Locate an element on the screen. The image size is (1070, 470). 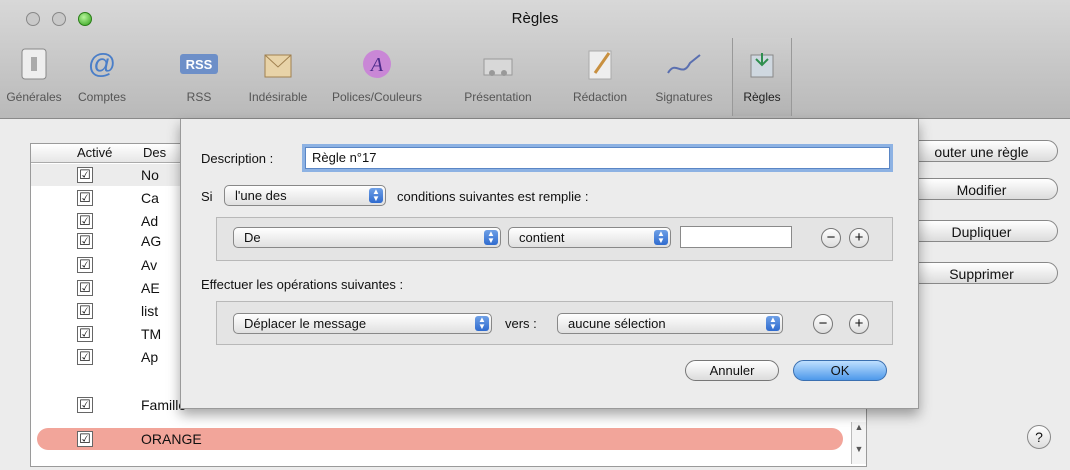
tab-generales-label: Générales is located at coordinates (34, 97).